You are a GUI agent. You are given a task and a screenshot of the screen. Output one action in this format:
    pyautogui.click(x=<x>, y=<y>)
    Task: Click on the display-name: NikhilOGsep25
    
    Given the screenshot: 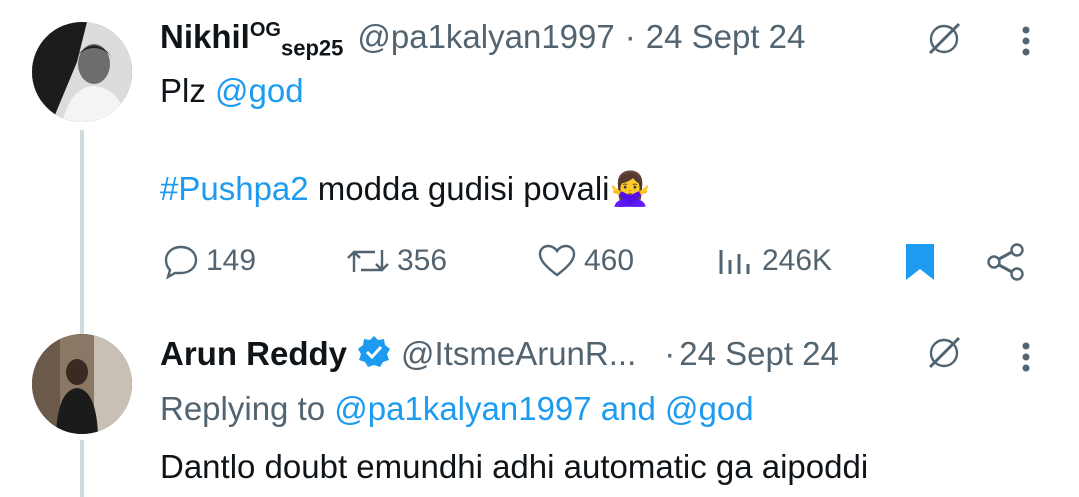 What is the action you would take?
    pyautogui.click(x=251, y=40)
    